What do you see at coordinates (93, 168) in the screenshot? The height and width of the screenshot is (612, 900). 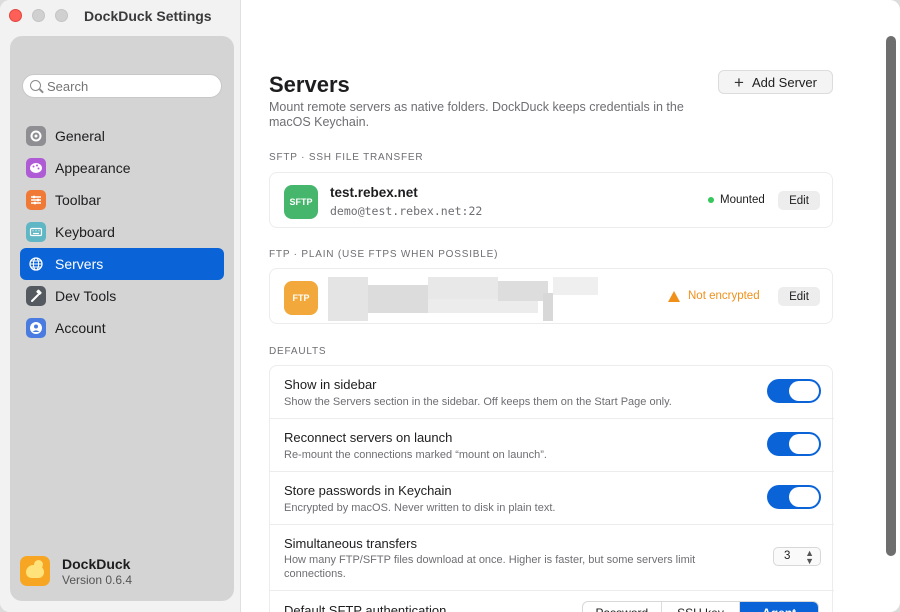 I see `sidebar-item-label: Appearance` at bounding box center [93, 168].